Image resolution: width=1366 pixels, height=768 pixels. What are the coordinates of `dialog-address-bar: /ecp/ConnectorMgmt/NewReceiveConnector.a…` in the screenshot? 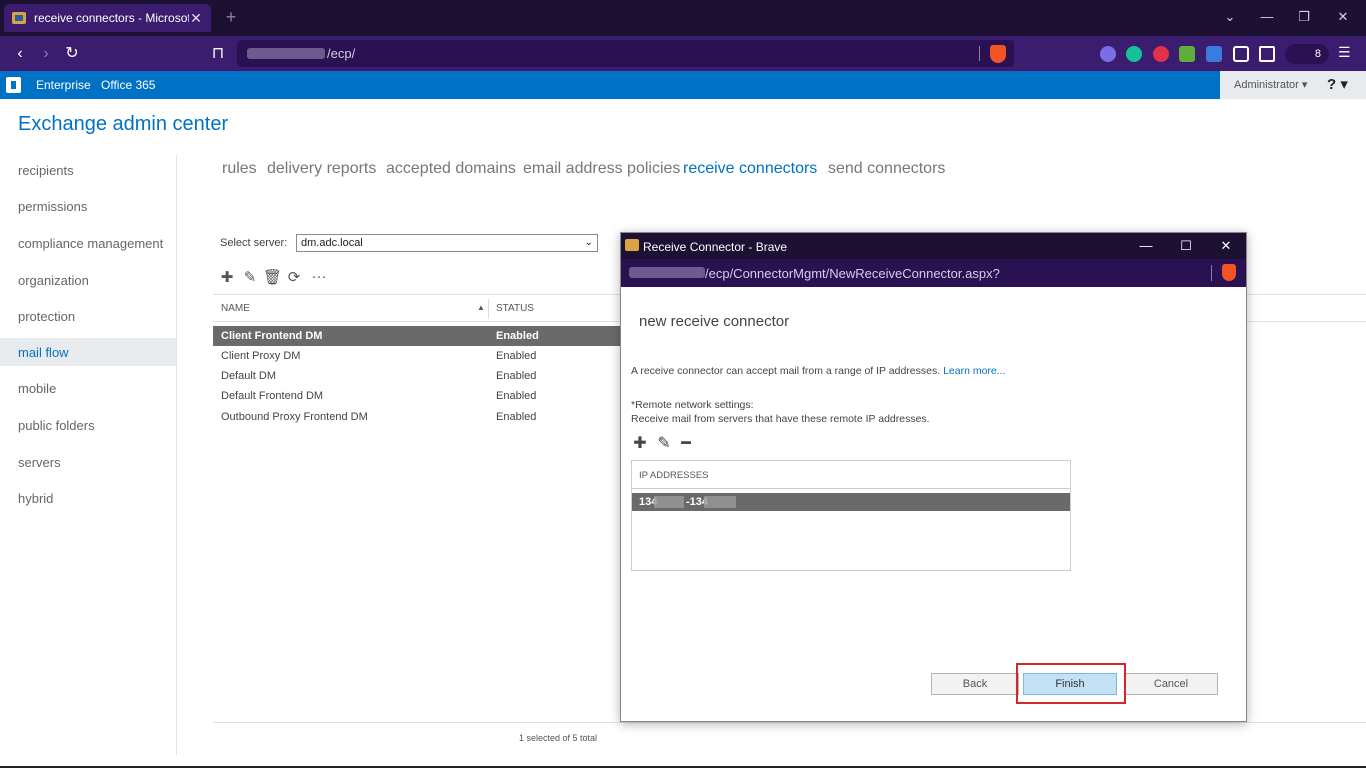 It's located at (933, 273).